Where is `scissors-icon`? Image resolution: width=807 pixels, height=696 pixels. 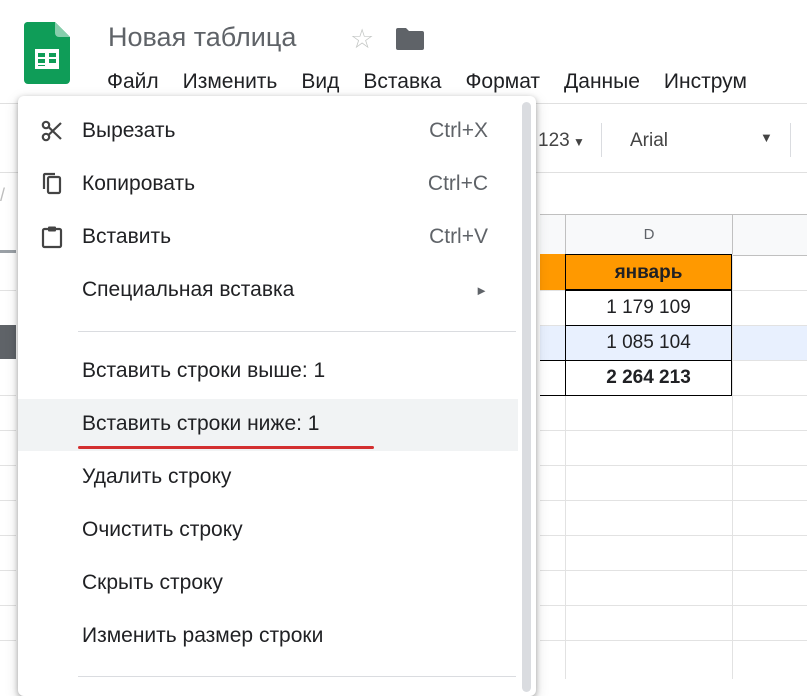
scissors-icon is located at coordinates (51, 131).